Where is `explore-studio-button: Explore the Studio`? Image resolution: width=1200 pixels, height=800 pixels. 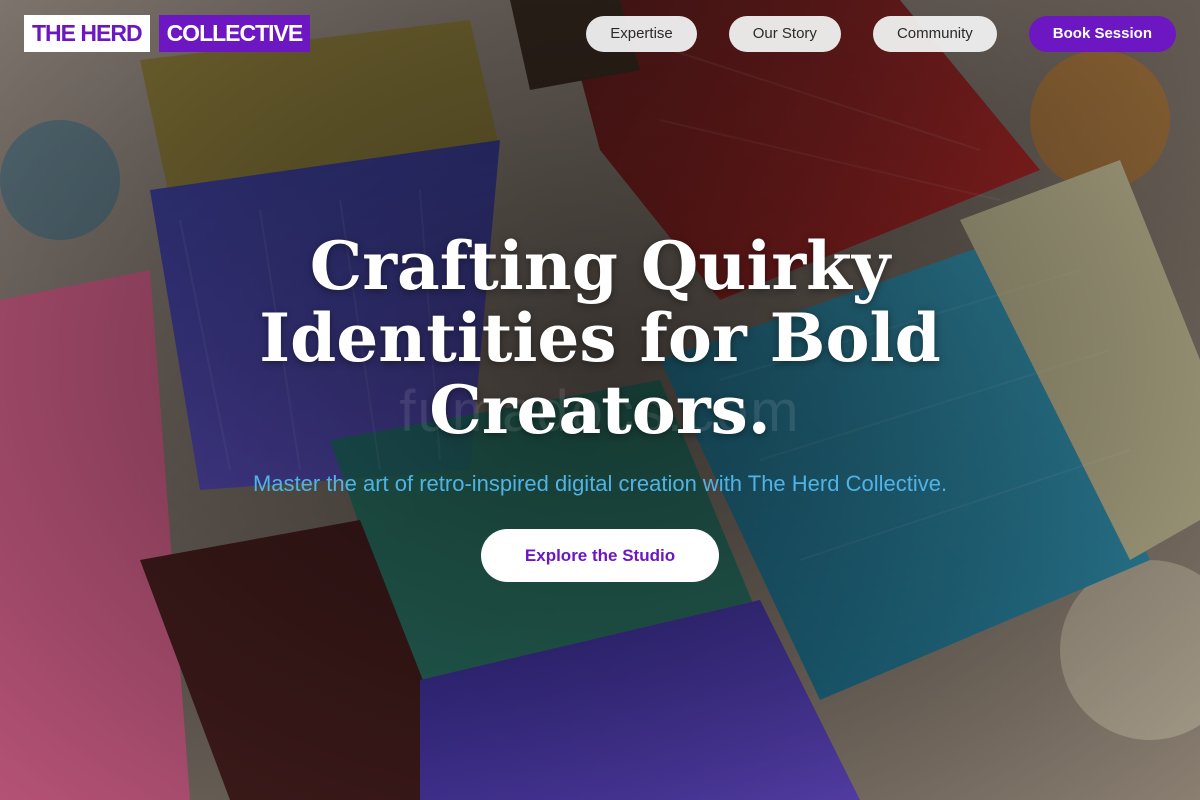
explore-studio-button: Explore the Studio is located at coordinates (600, 555).